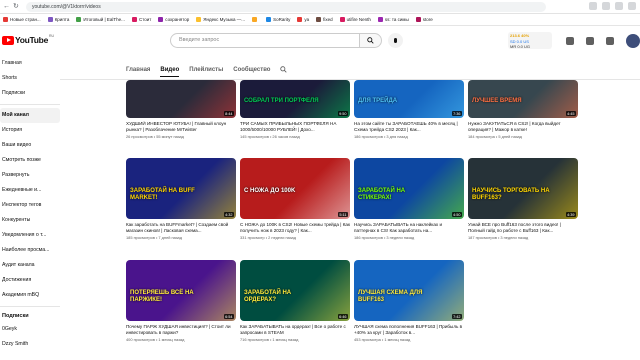  Describe the element at coordinates (30, 280) in the screenshot. I see `sidebar-item: Достижения` at that location.